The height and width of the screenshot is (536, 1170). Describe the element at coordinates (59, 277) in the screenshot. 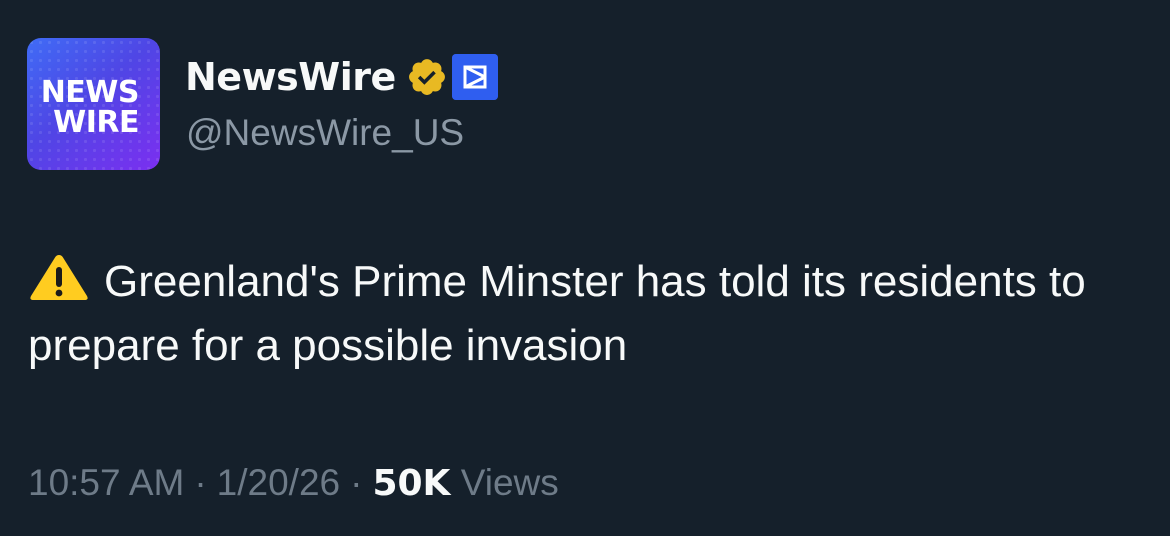

I see `warning-icon` at that location.